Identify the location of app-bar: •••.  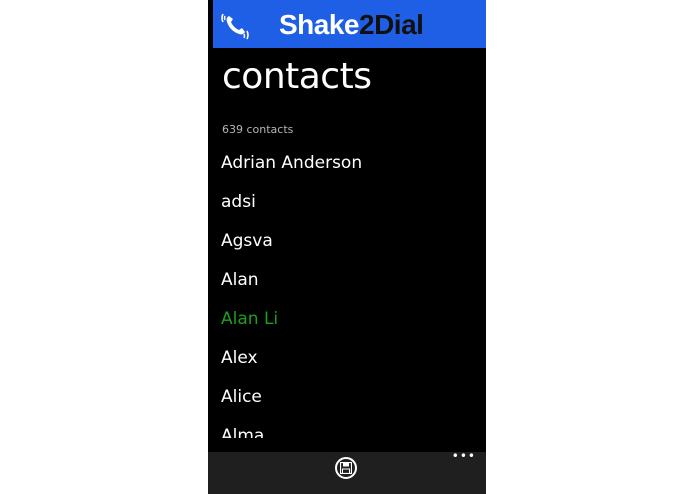
(347, 472).